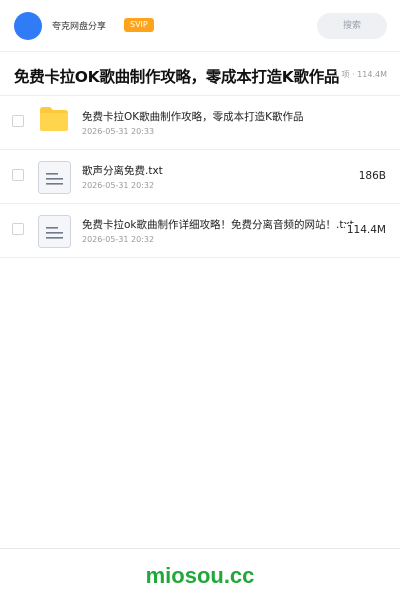  I want to click on list-item: 歌声分离免费.txt 2026-05-31 20:32 186B, so click(200, 177).